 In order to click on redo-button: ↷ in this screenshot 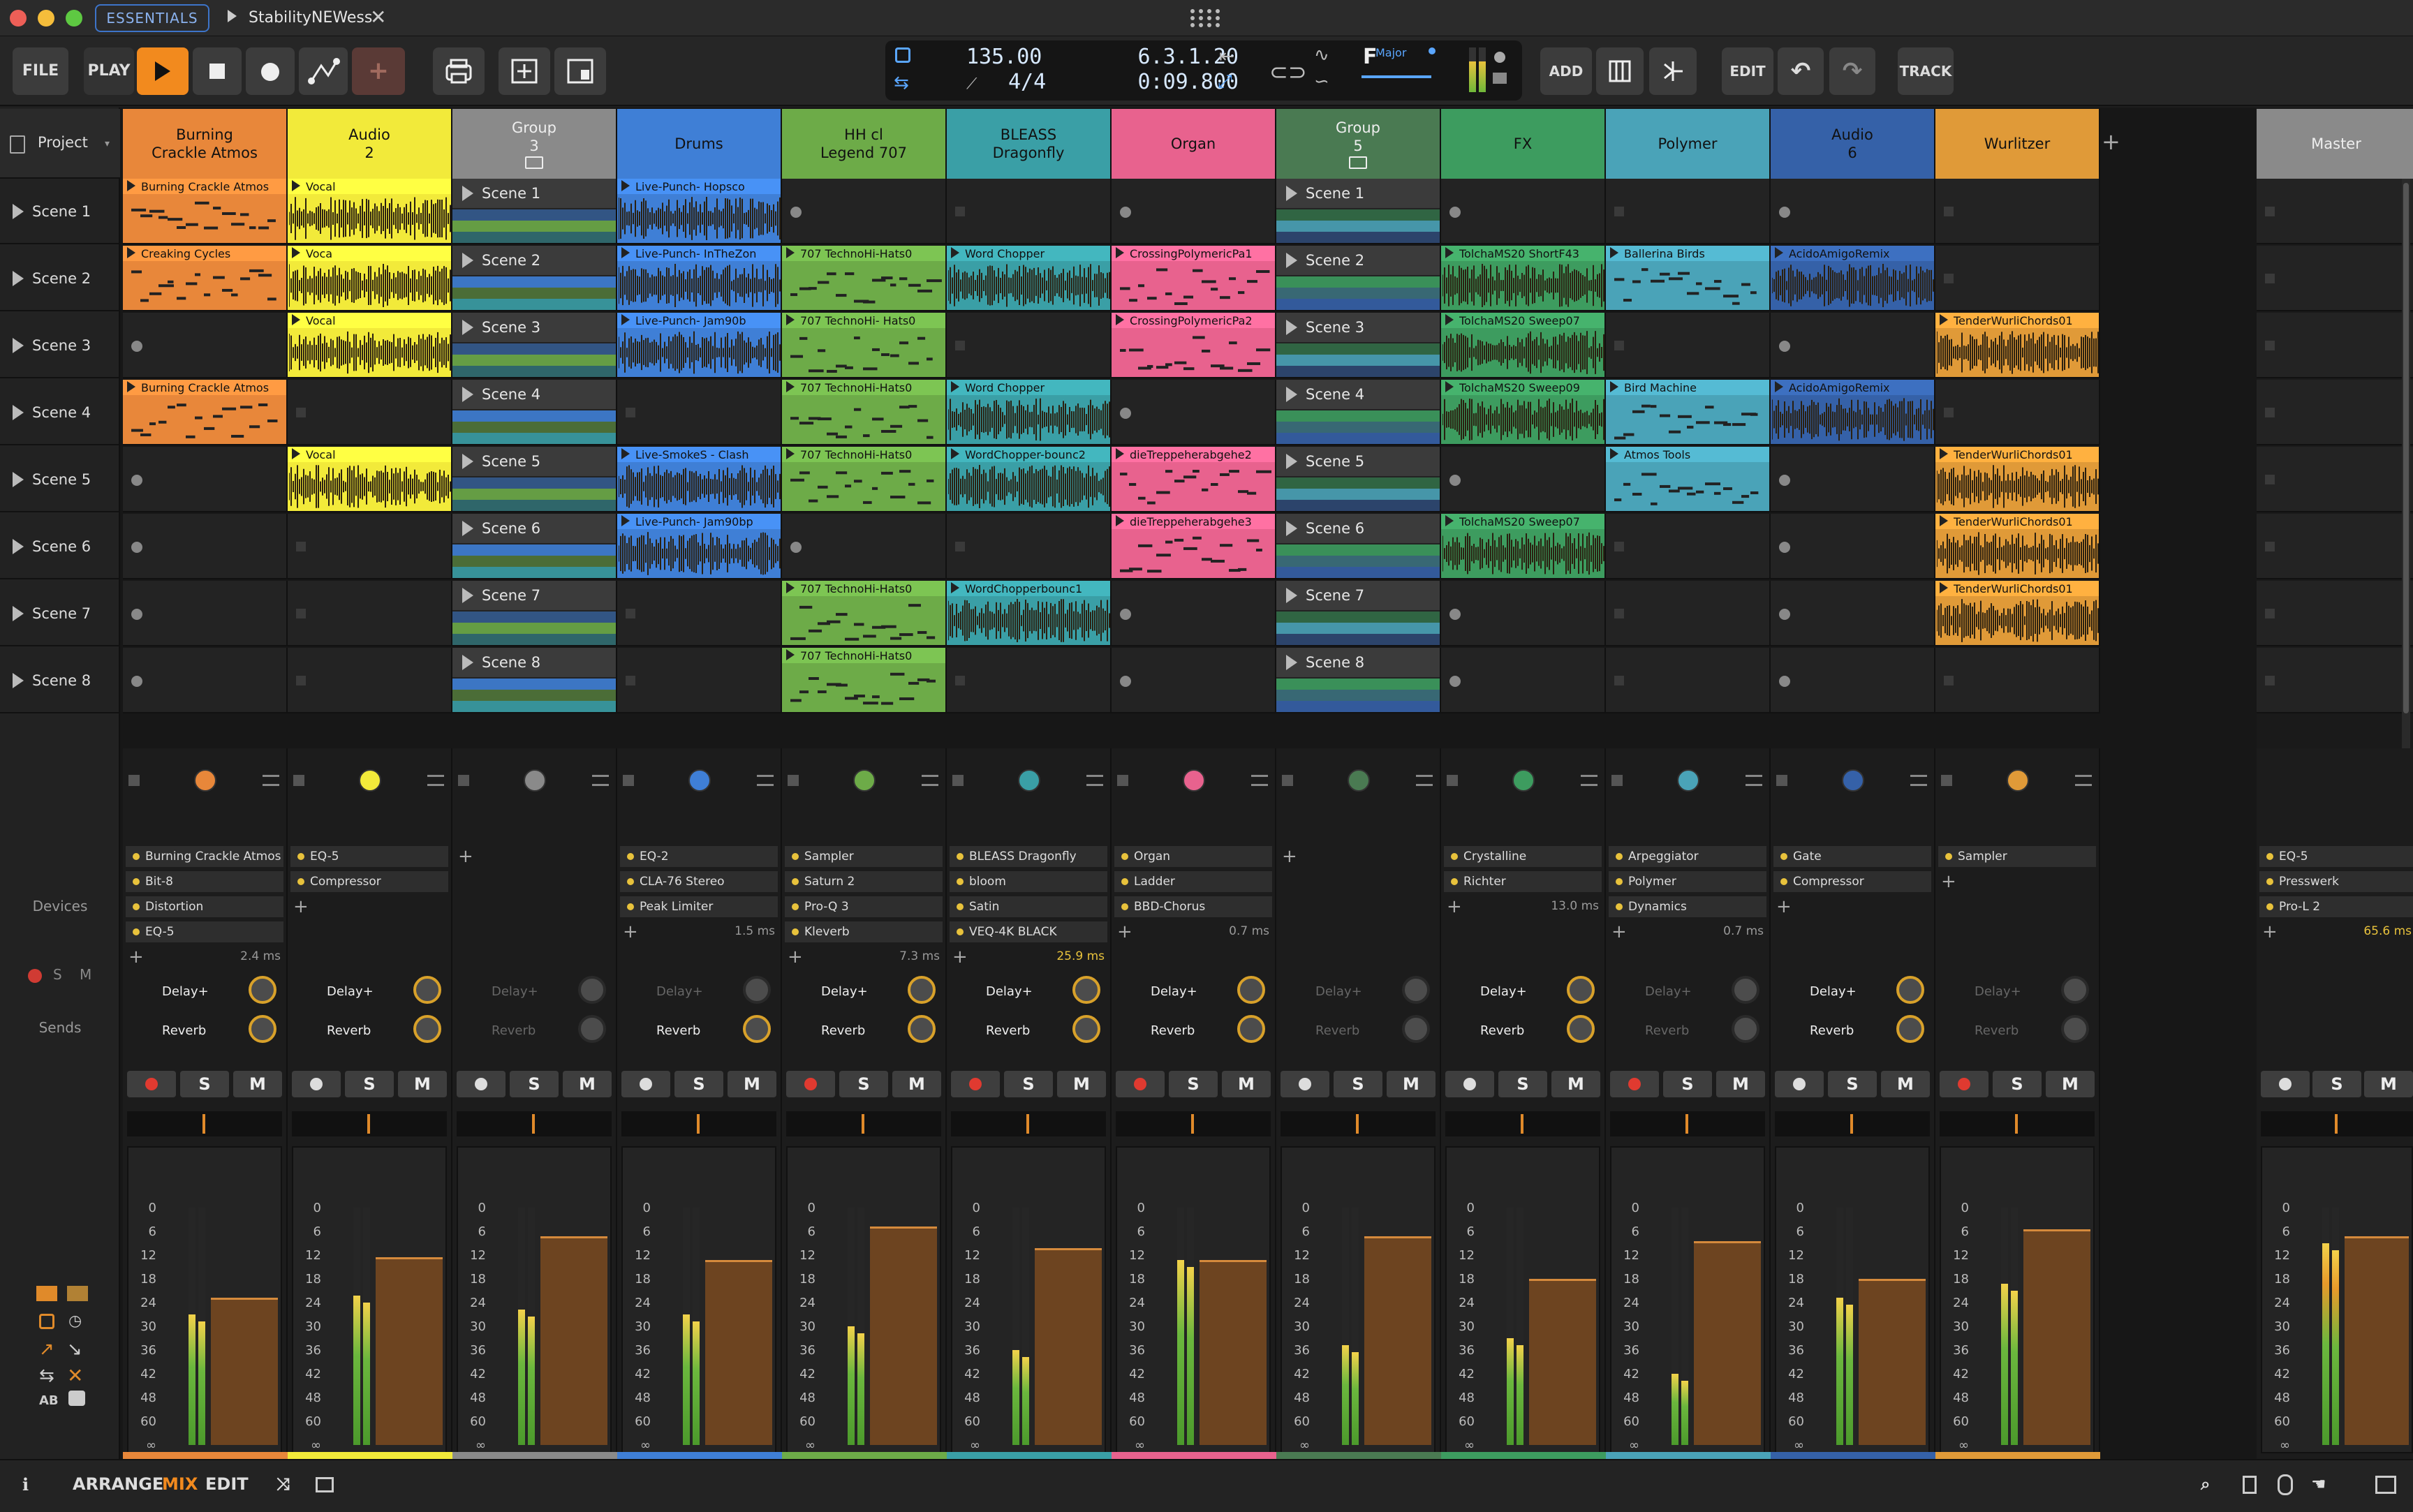, I will do `click(1852, 71)`.